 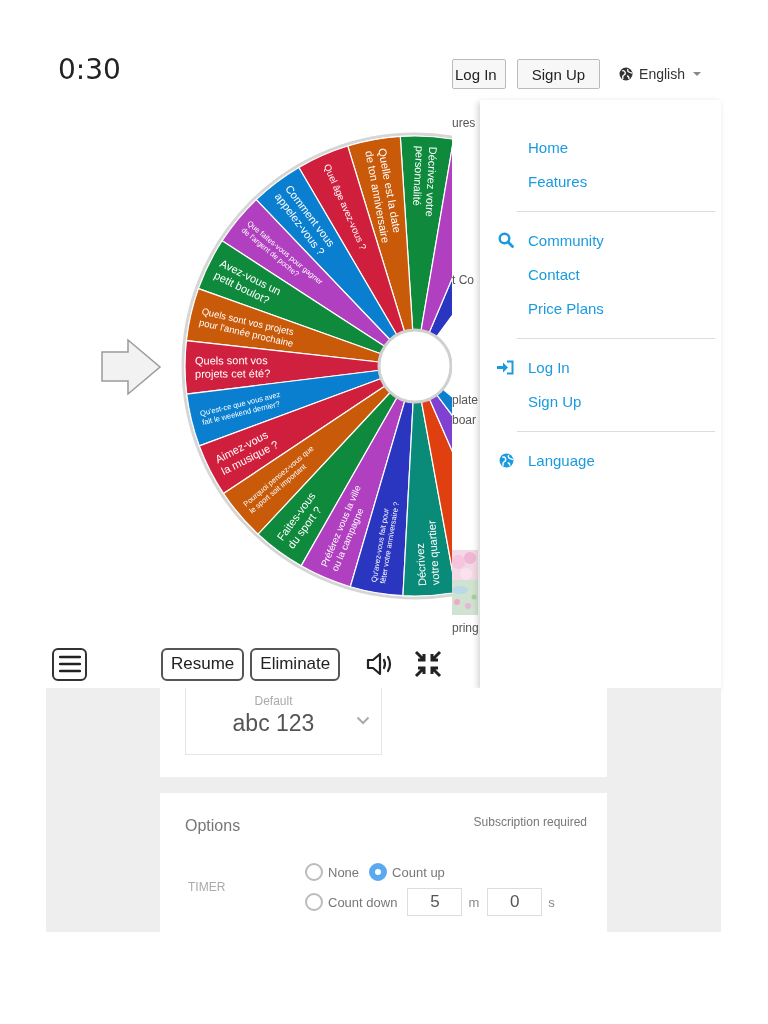 I want to click on menu-button, so click(x=69, y=664).